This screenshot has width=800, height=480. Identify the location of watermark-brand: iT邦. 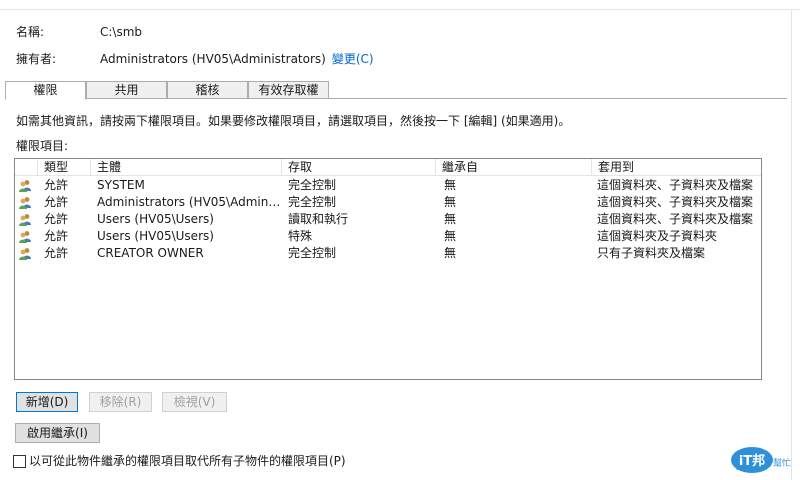
(752, 461).